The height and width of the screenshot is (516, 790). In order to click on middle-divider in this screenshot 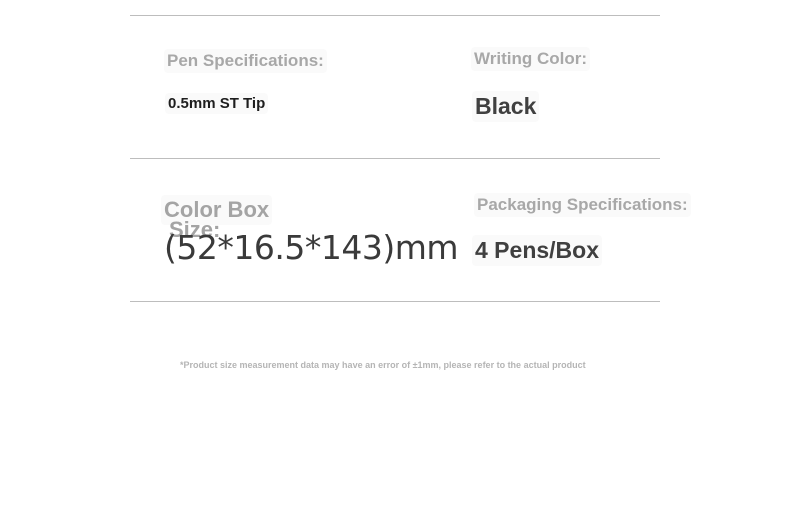, I will do `click(395, 158)`.